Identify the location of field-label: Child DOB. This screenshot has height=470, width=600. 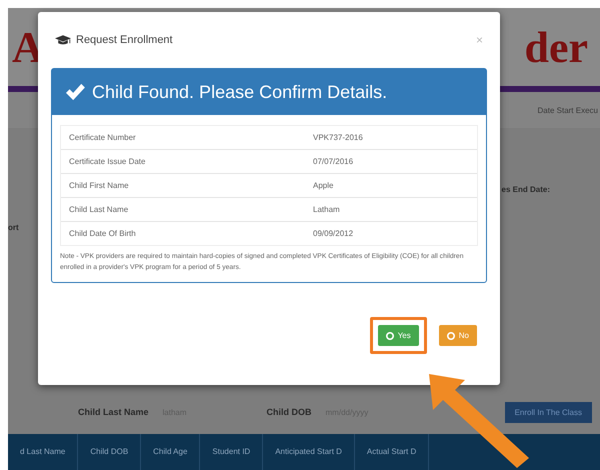
(289, 412).